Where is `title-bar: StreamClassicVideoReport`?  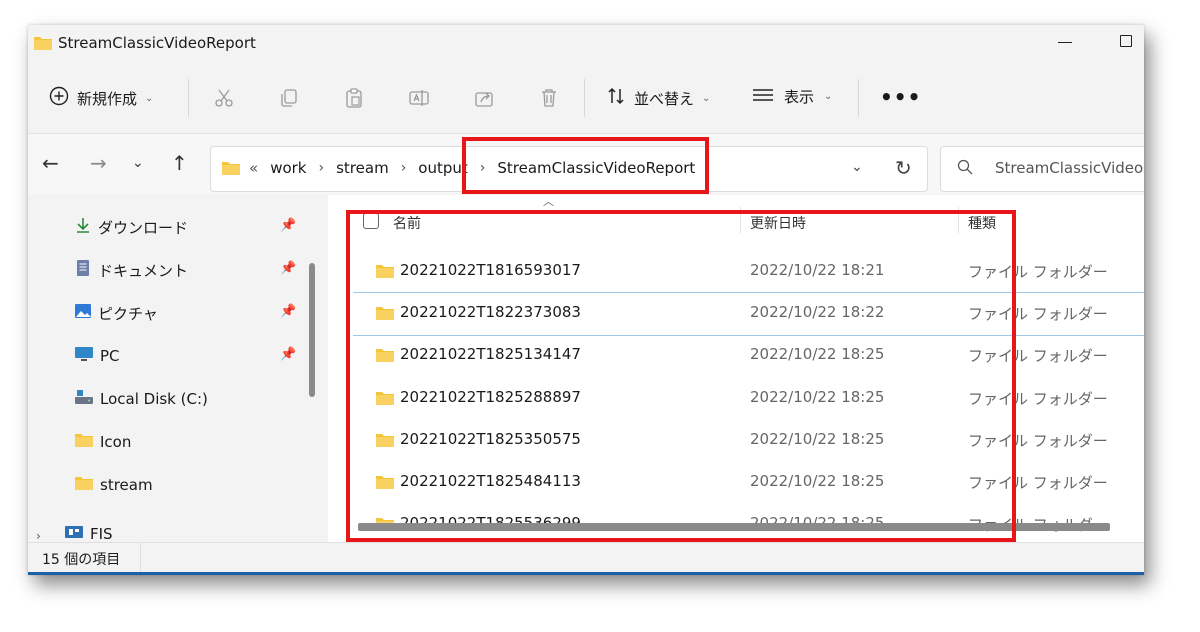 title-bar: StreamClassicVideoReport is located at coordinates (586, 44).